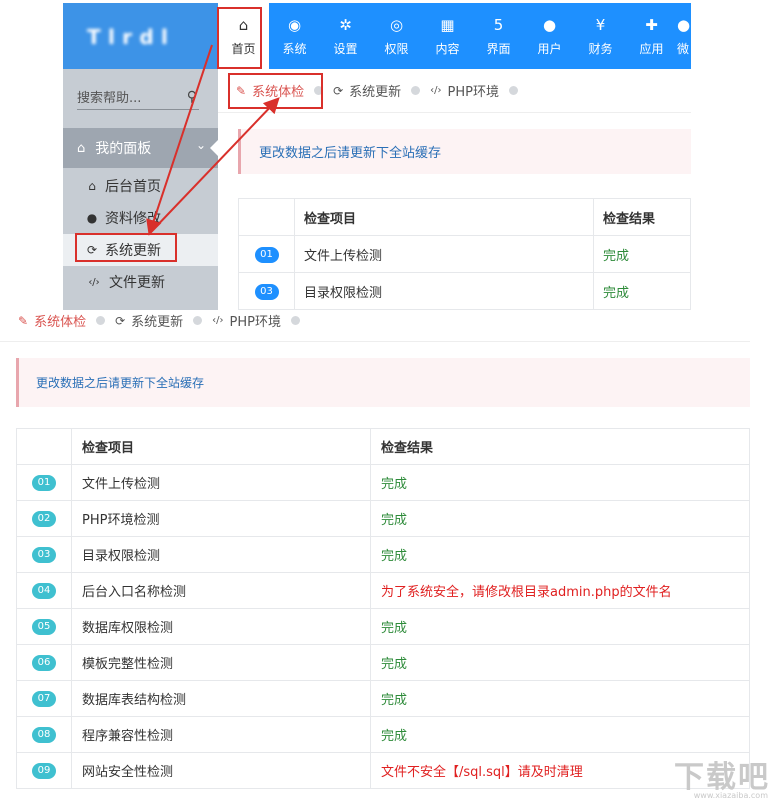 The width and height of the screenshot is (776, 800). What do you see at coordinates (396, 24) in the screenshot?
I see `user-circle-icon: ◎` at bounding box center [396, 24].